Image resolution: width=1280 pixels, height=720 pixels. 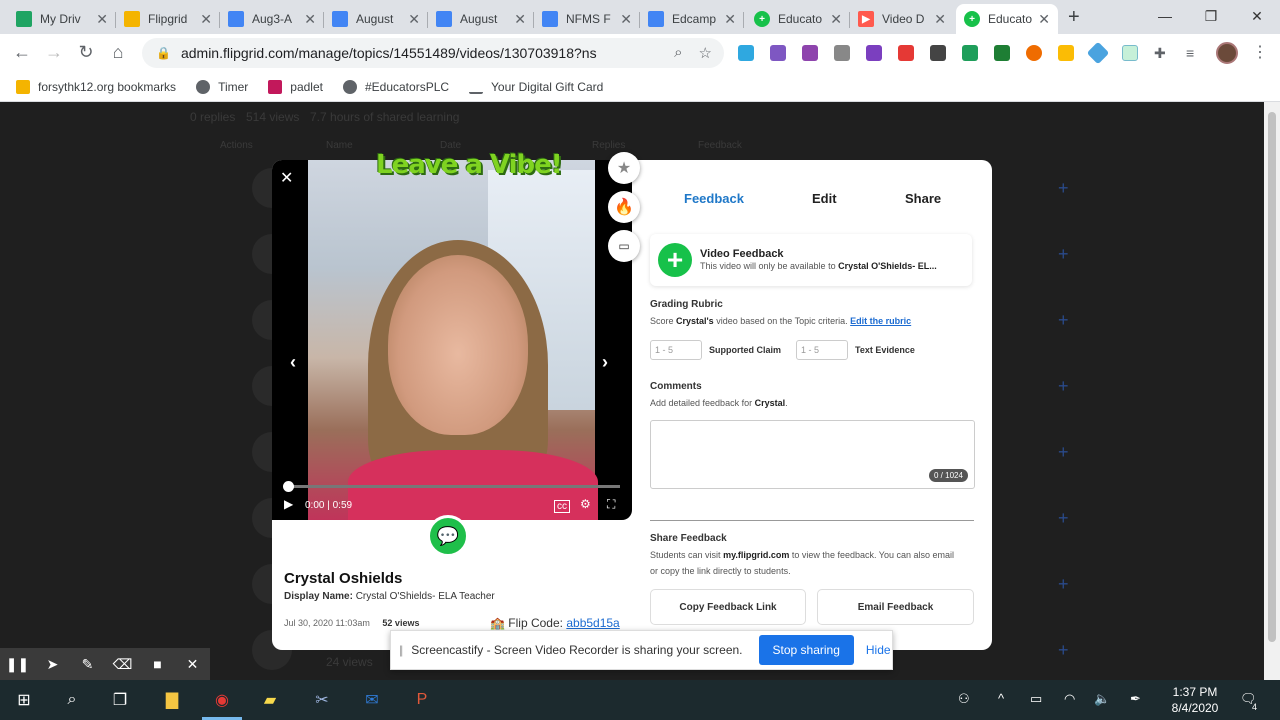 What do you see at coordinates (624, 207) in the screenshot?
I see `flame-icon: 🔥` at bounding box center [624, 207].